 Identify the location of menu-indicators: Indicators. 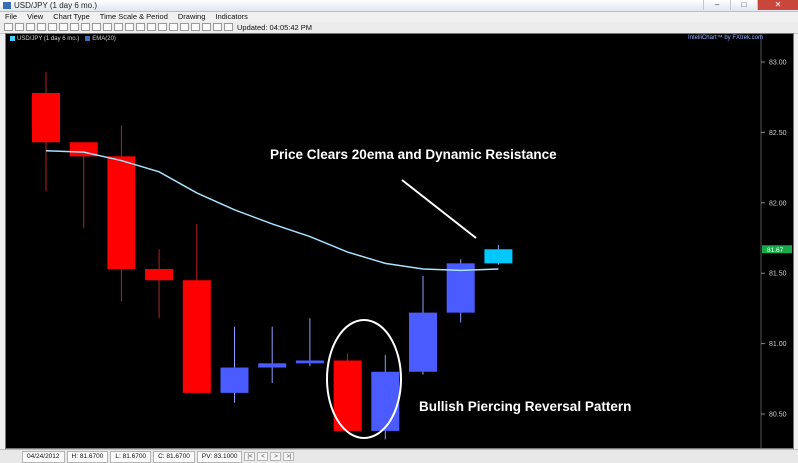
(231, 17).